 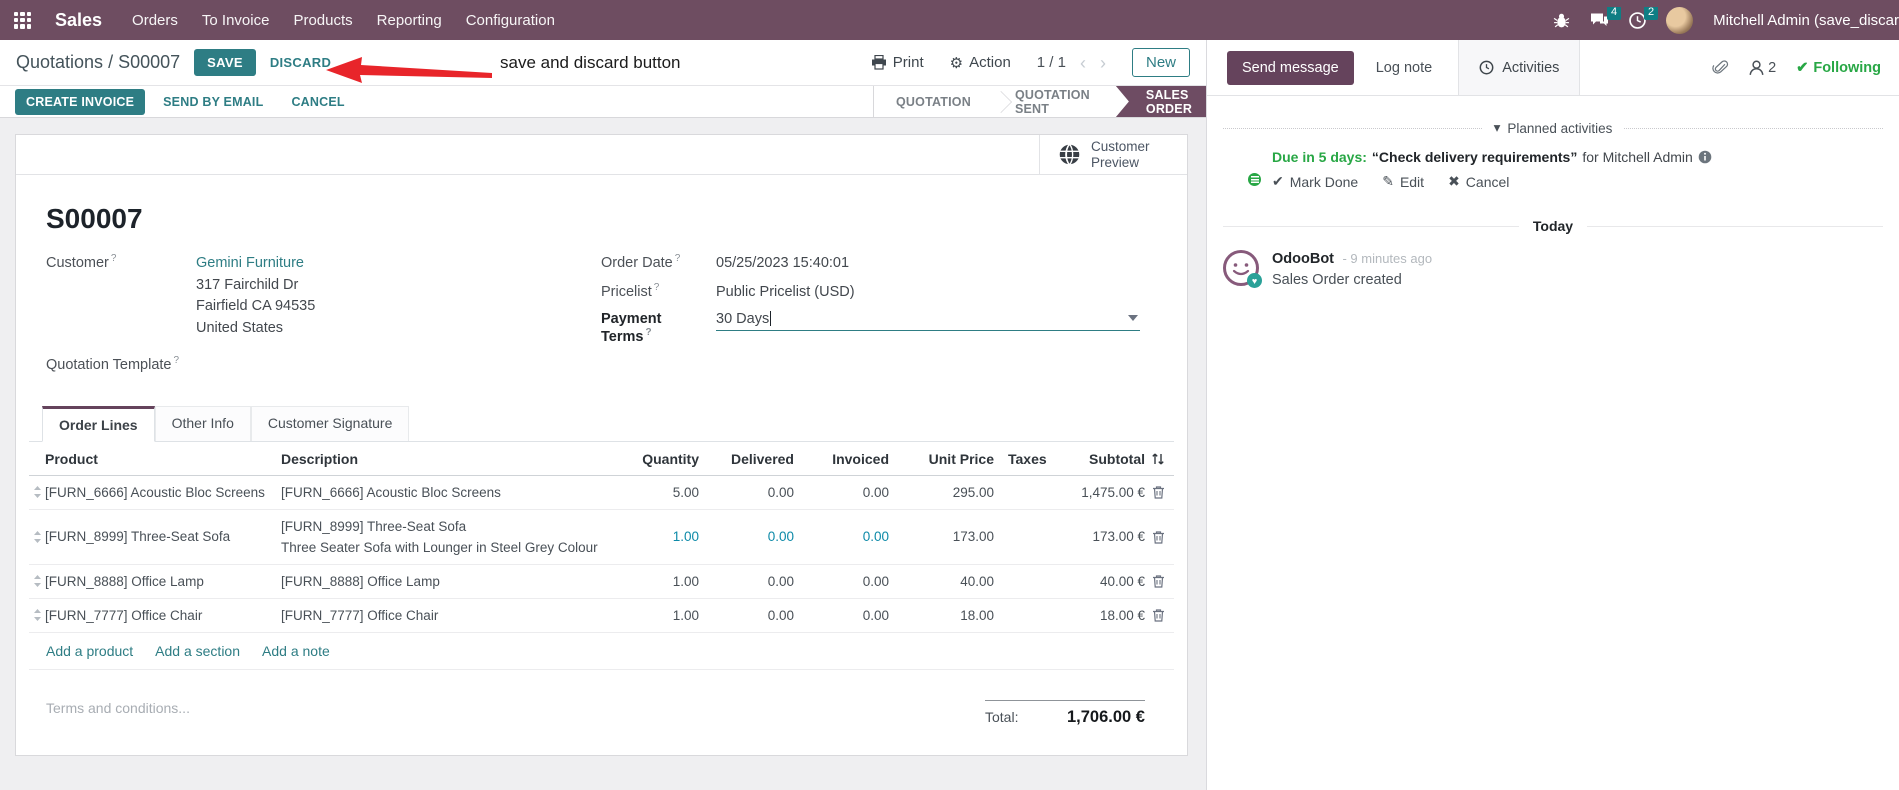 What do you see at coordinates (1720, 68) in the screenshot?
I see `attachments-button` at bounding box center [1720, 68].